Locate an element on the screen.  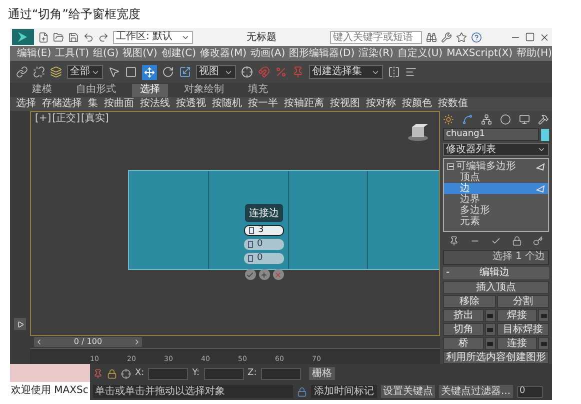
command-button: 切角 is located at coordinates (463, 329).